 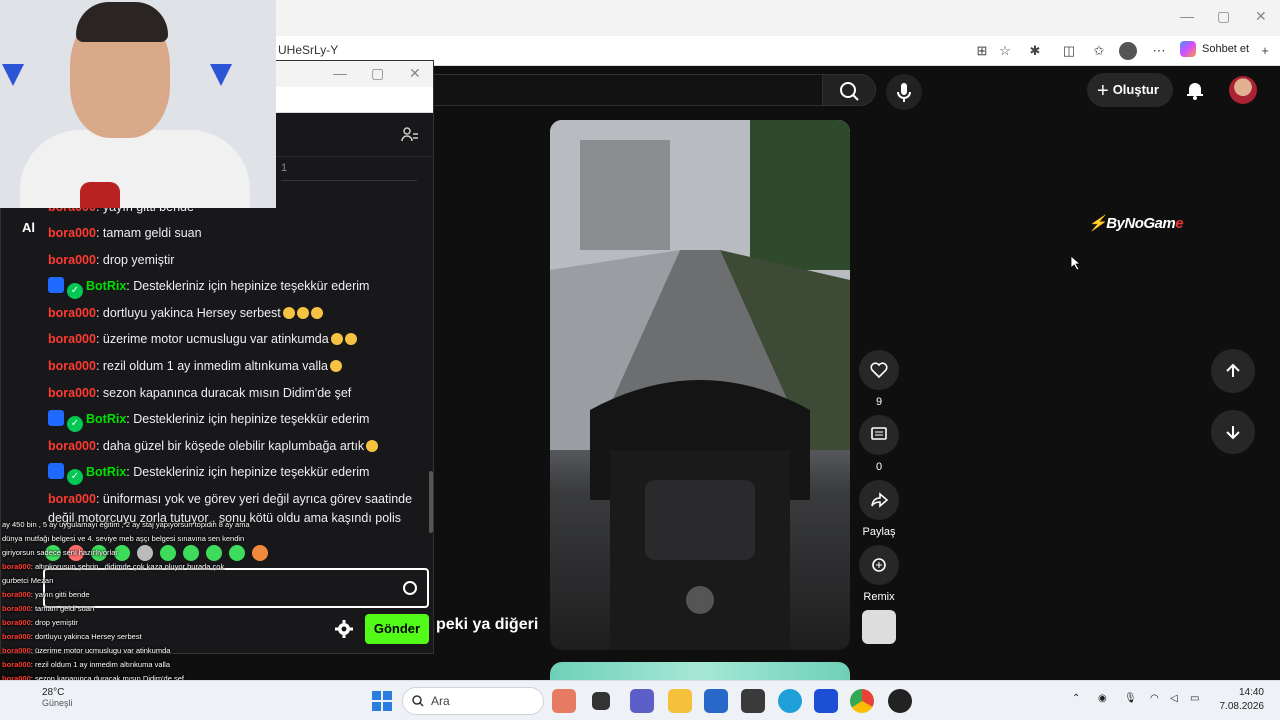 What do you see at coordinates (879, 574) in the screenshot?
I see `remix-button: Remix` at bounding box center [879, 574].